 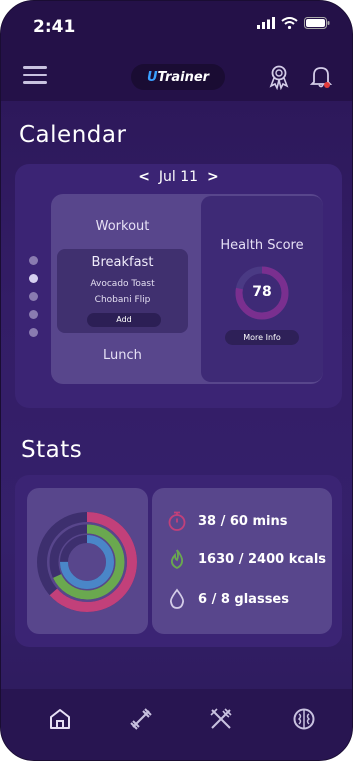 What do you see at coordinates (176, 27) in the screenshot?
I see `status-bar: 2:41` at bounding box center [176, 27].